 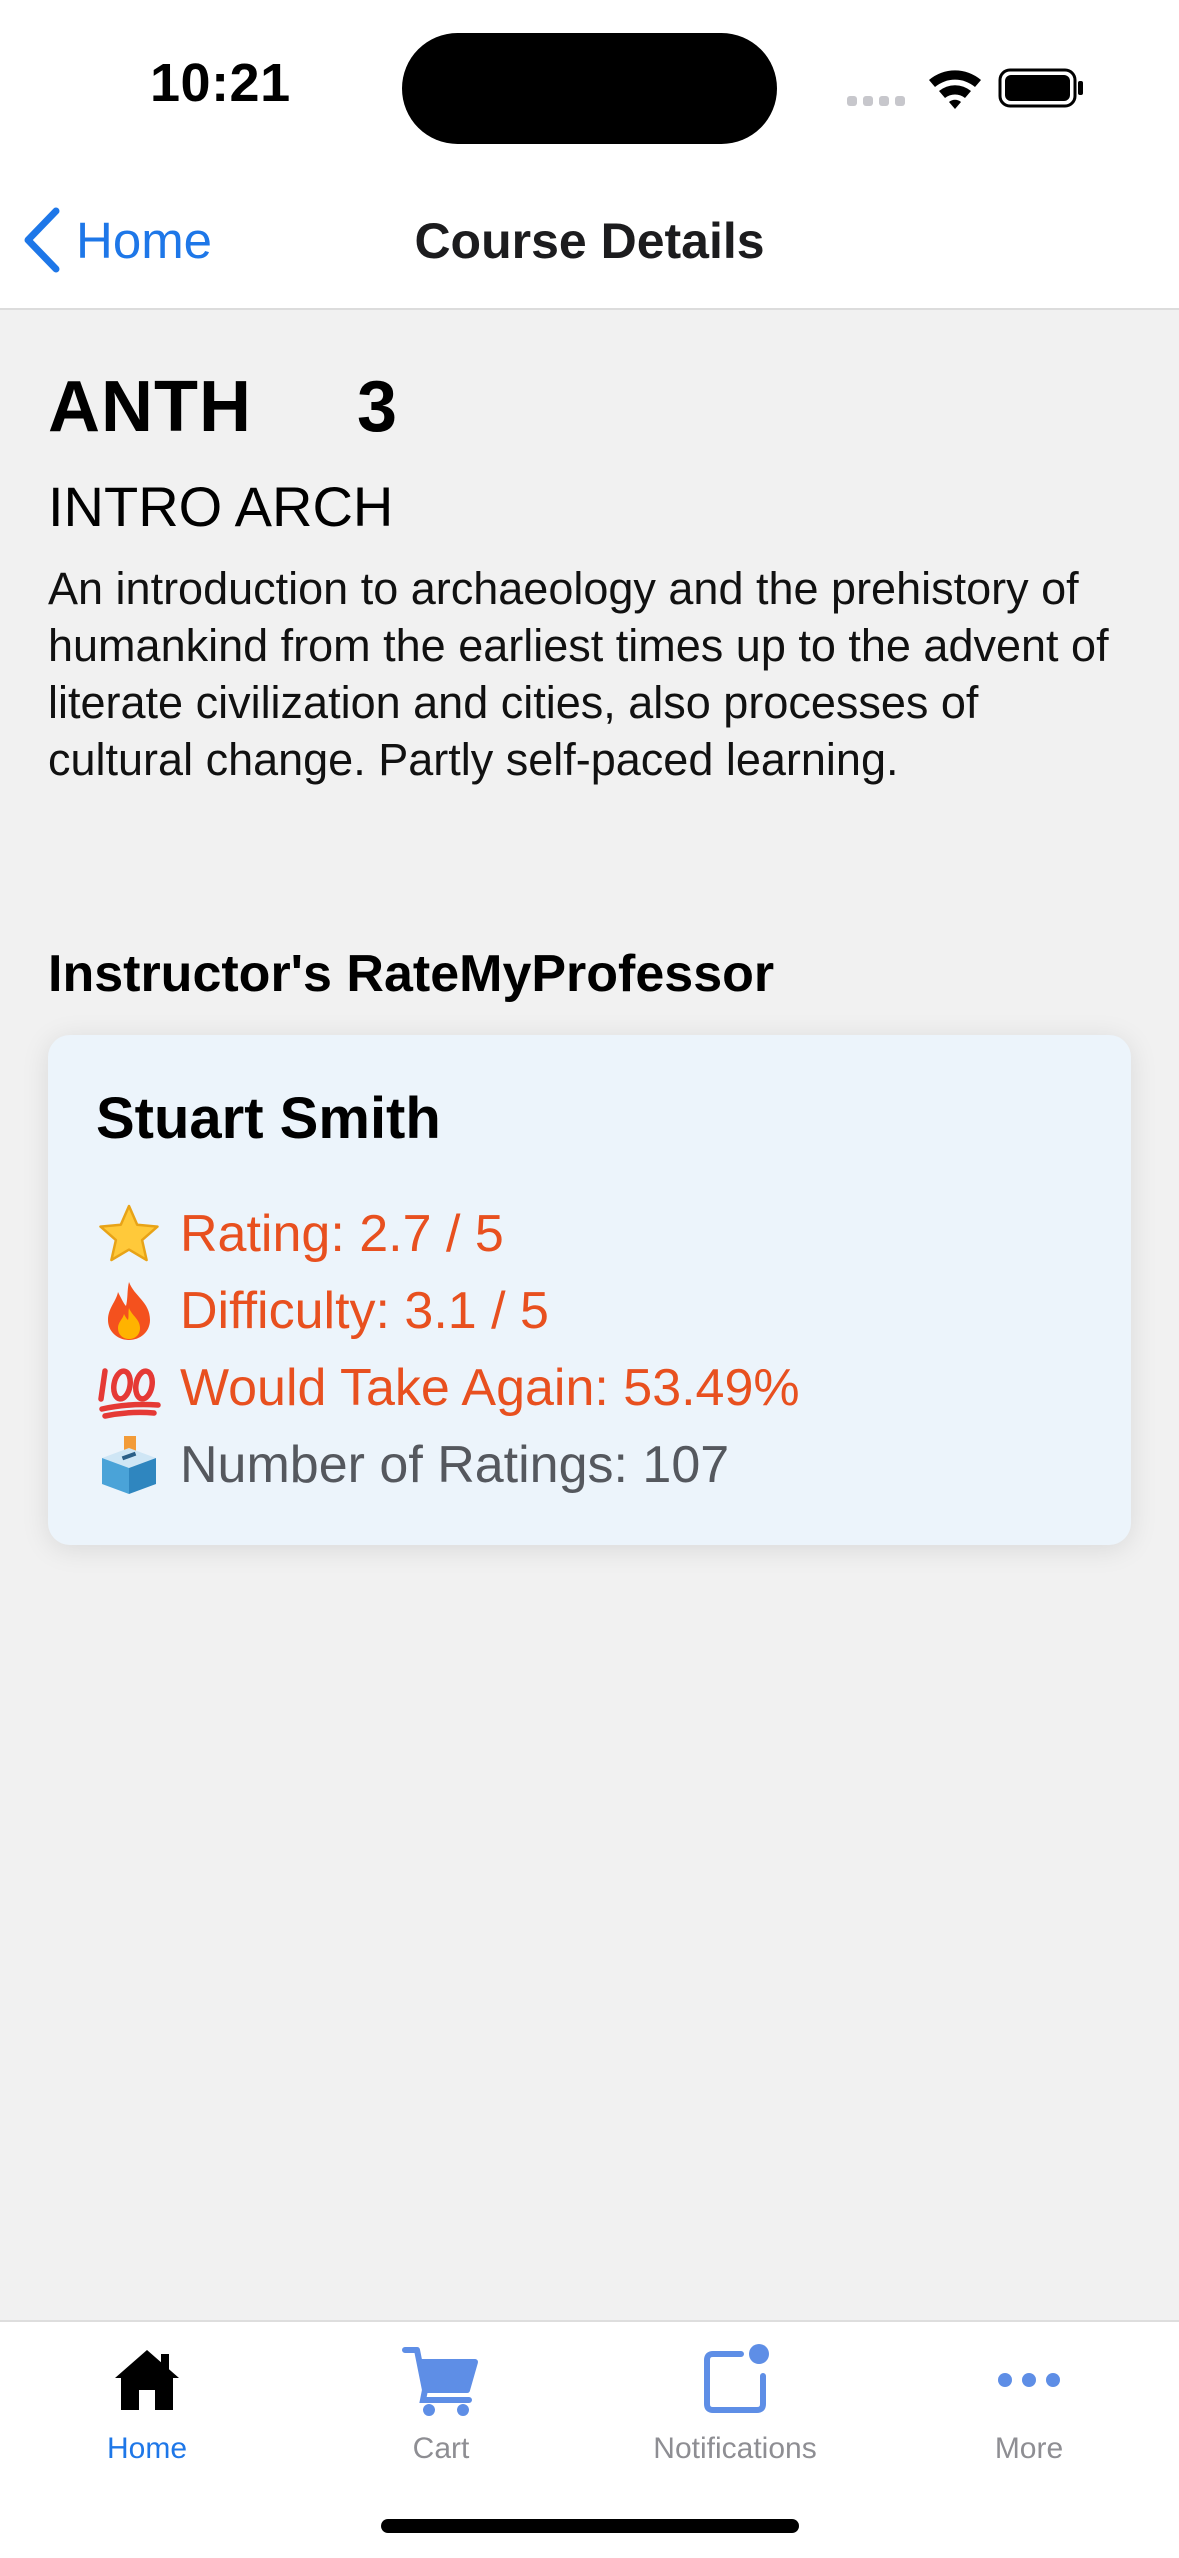 What do you see at coordinates (1040, 88) in the screenshot?
I see `battery-icon` at bounding box center [1040, 88].